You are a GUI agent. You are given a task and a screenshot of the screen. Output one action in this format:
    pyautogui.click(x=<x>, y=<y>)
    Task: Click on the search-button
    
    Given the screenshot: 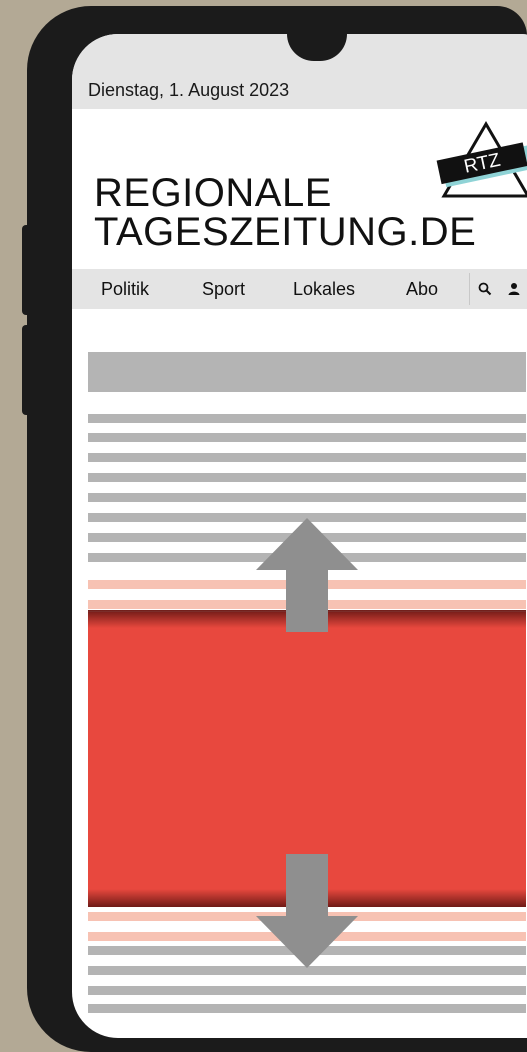 What is the action you would take?
    pyautogui.click(x=485, y=289)
    